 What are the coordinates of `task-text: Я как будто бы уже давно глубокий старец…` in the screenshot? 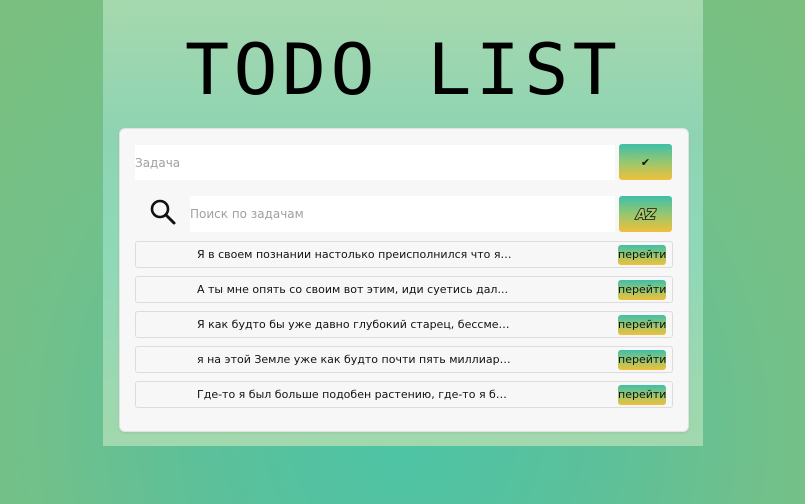 It's located at (354, 324).